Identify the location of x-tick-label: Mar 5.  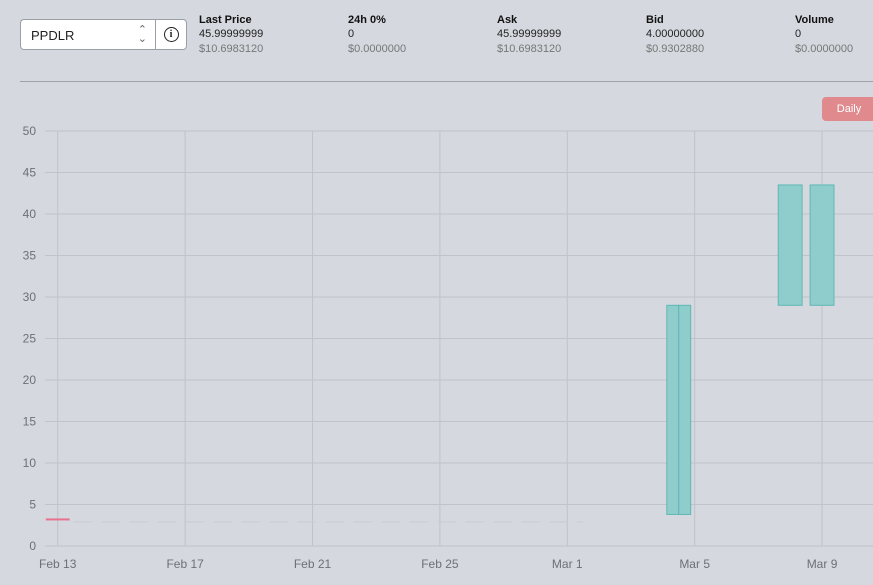
(694, 564).